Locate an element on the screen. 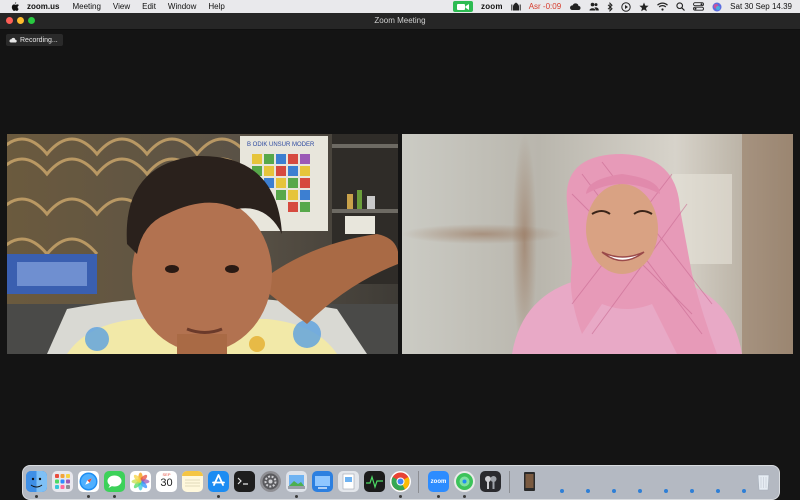  zoom-app-icon: zoom is located at coordinates (438, 481).